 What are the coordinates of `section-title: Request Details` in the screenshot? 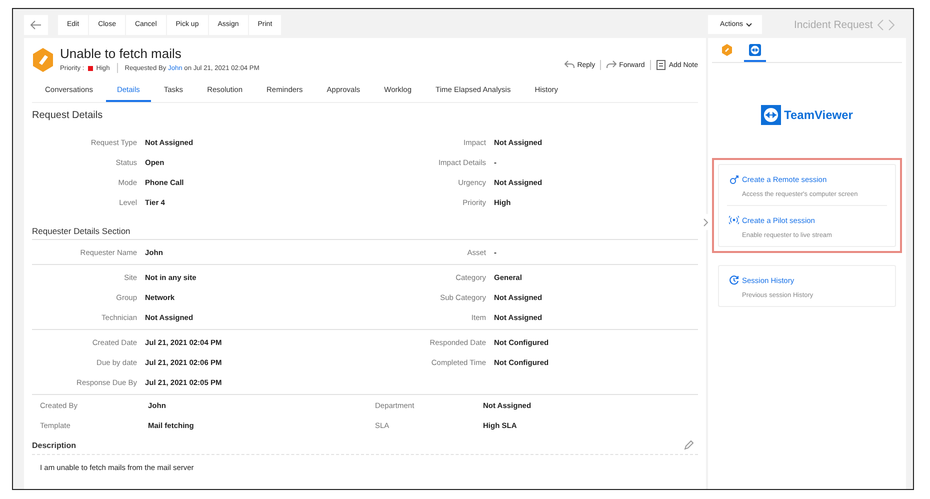 It's located at (68, 116).